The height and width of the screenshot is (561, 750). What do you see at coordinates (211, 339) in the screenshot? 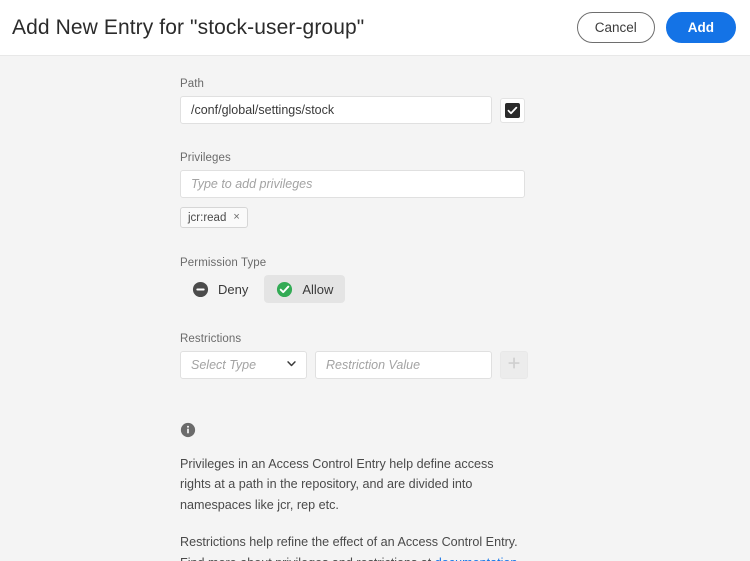
I see `restrictions-label: Restrictions` at bounding box center [211, 339].